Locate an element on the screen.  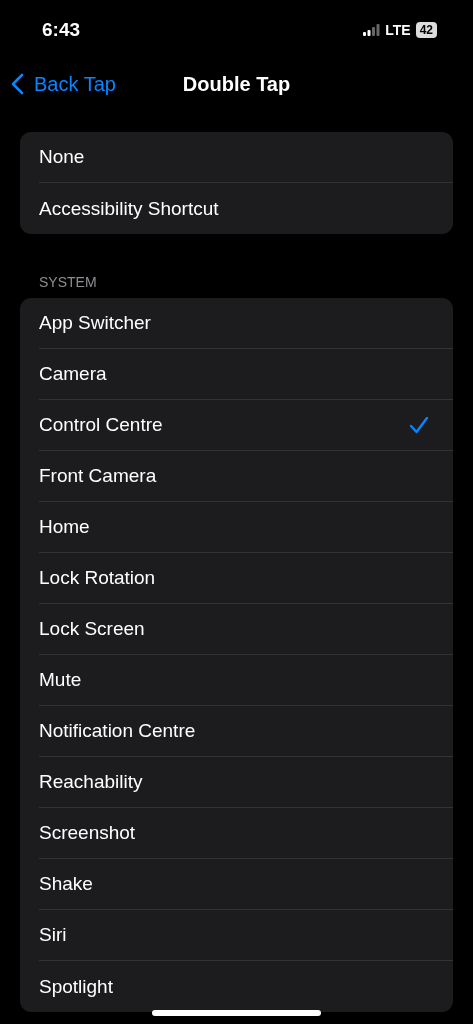
page-title: Double Tap is located at coordinates (236, 84).